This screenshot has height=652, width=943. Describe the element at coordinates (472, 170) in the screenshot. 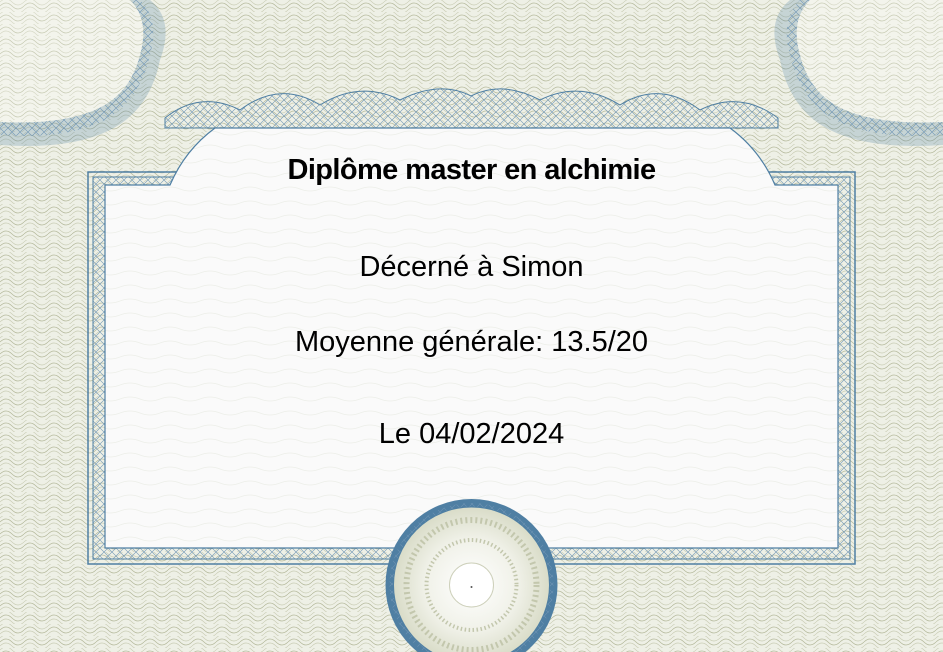

I see `certificate-title: Diplôme master en alchimie` at that location.